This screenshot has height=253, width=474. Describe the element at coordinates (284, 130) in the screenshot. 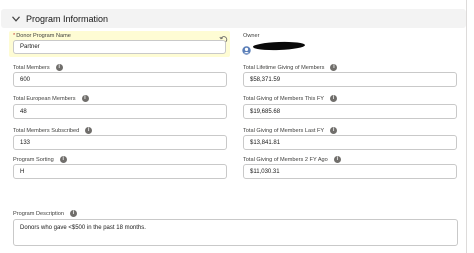

I see `total-giving-last-fy-label-text: Total Giving of Members Last FY` at that location.